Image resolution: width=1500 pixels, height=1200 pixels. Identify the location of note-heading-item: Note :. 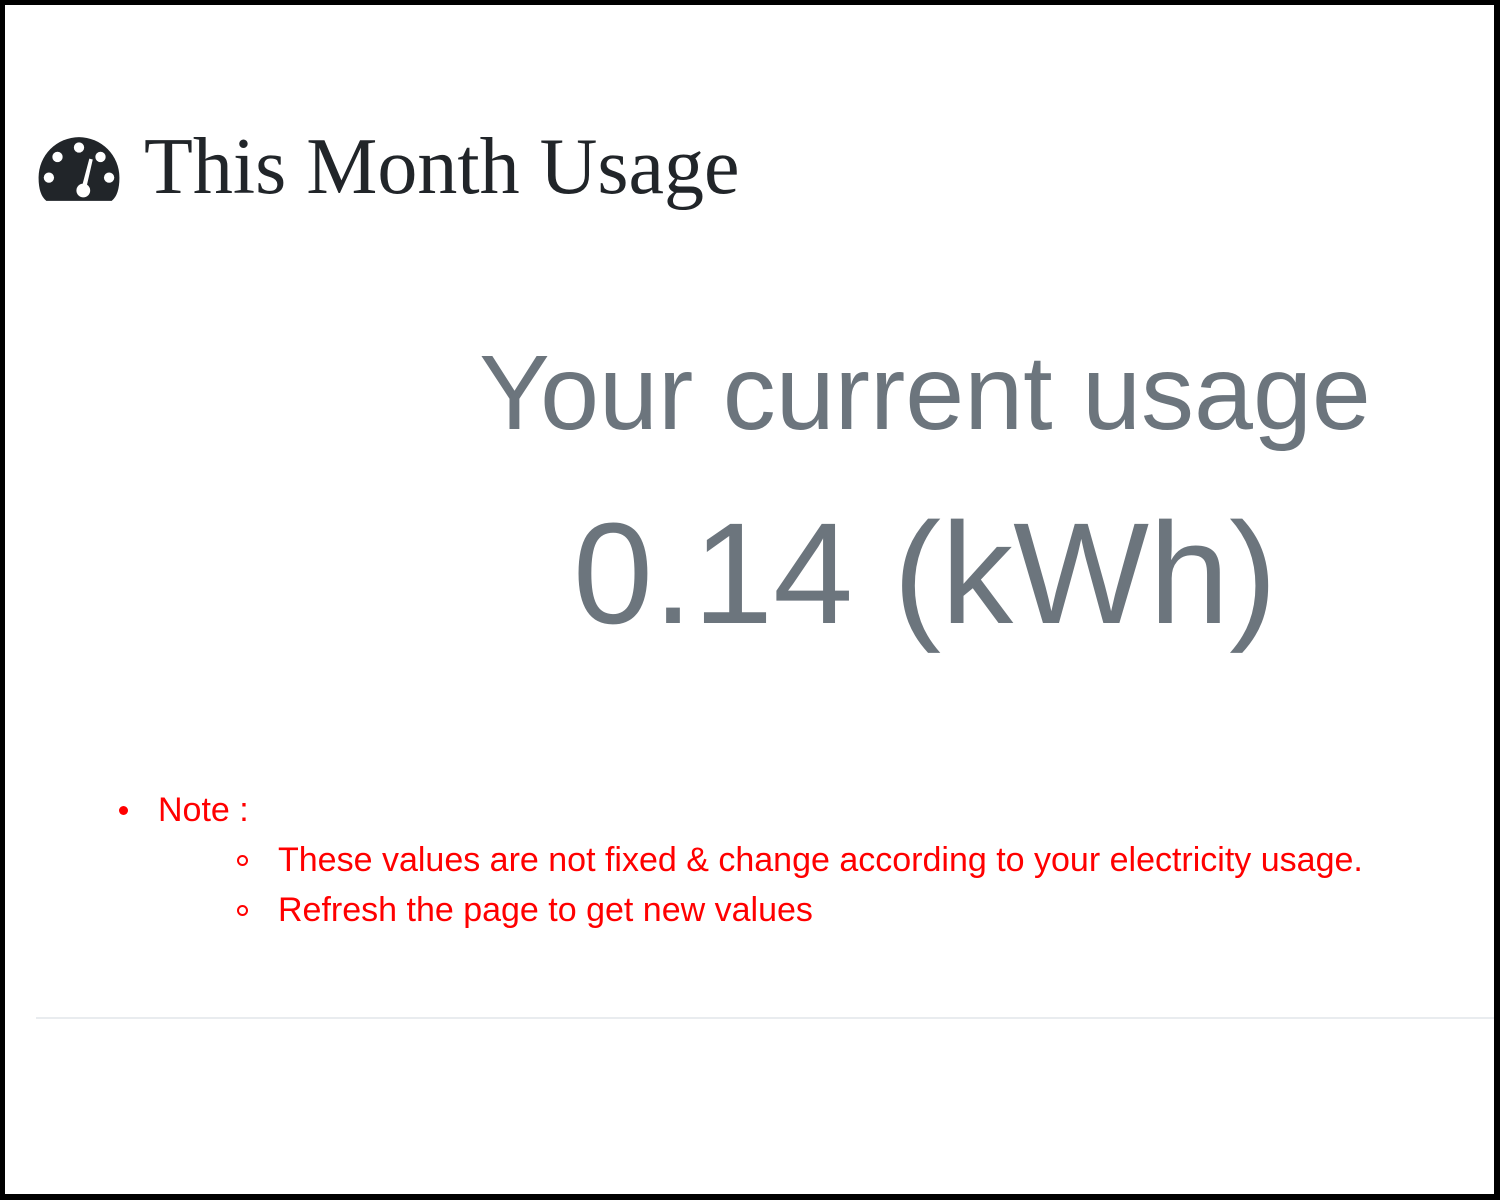
(737, 810).